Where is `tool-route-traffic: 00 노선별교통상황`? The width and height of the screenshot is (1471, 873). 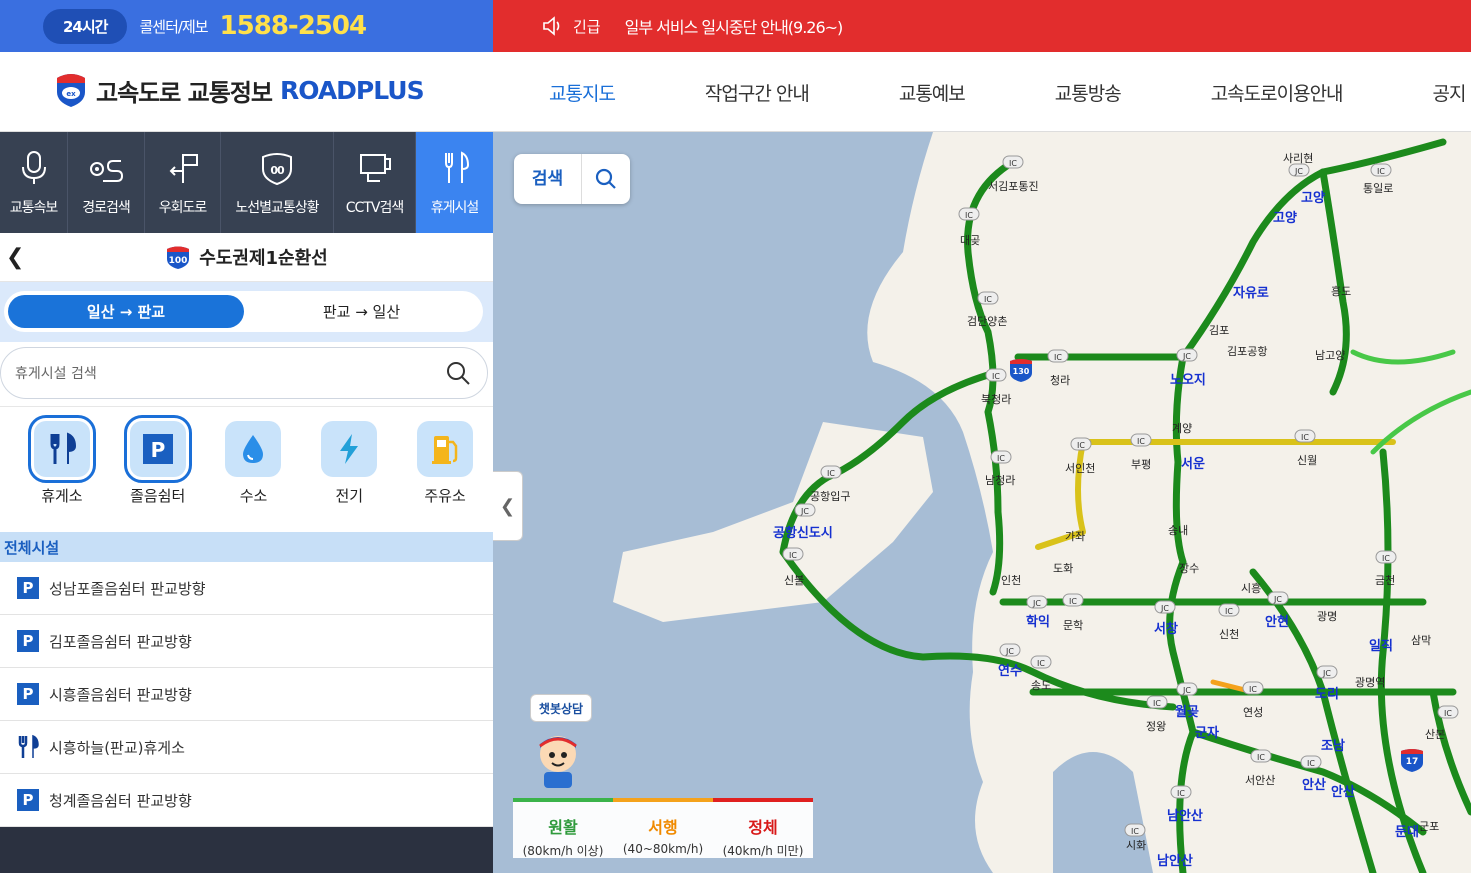 tool-route-traffic: 00 노선별교통상황 is located at coordinates (277, 182).